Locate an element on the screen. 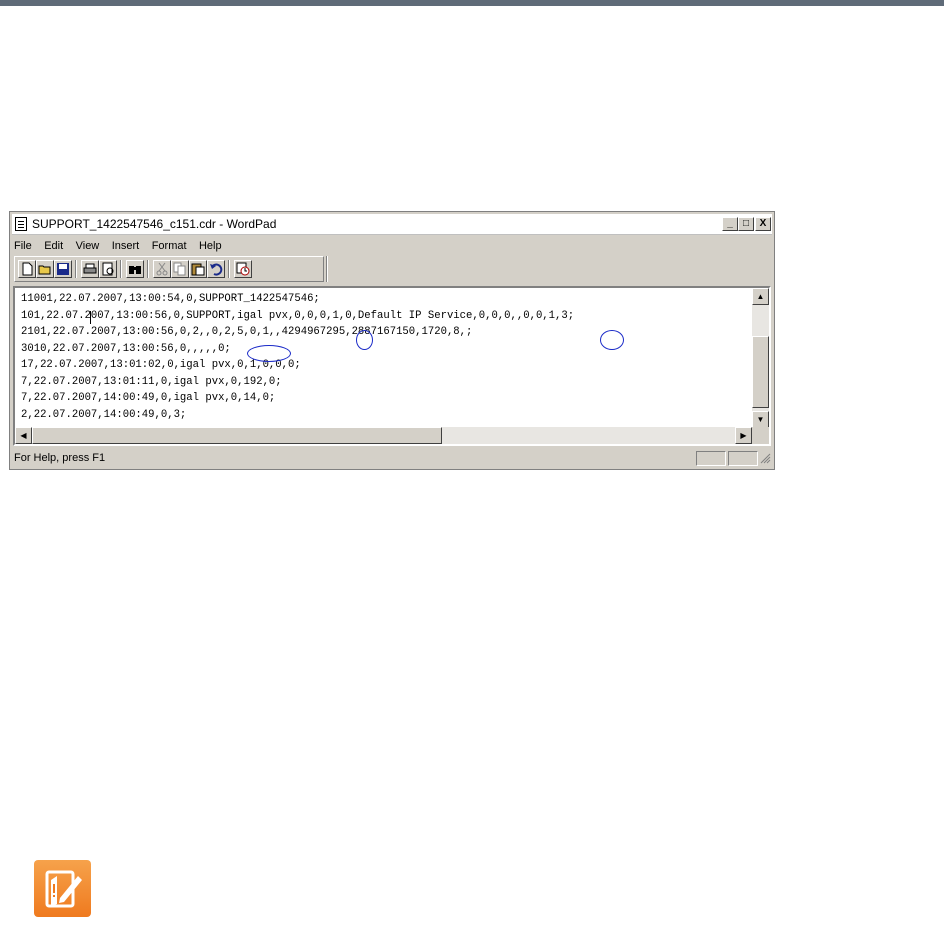 The image size is (944, 927). window-title: SUPPORT_1422547546_c151.cdr - WordPad is located at coordinates (154, 224).